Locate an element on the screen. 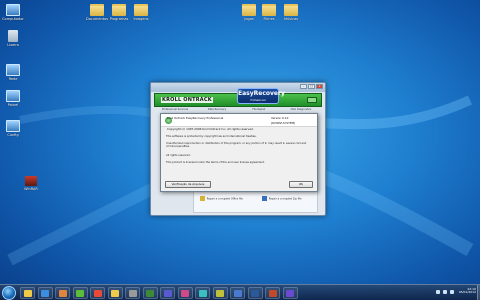 The height and width of the screenshot is (300, 480). taskbar-item-app9 is located at coordinates (272, 293).